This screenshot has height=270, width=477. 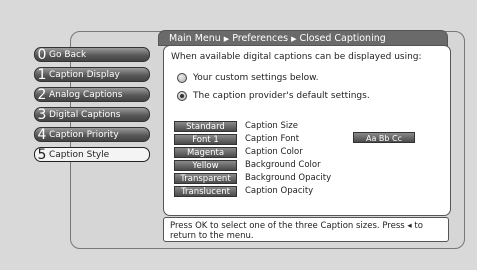 What do you see at coordinates (205, 126) in the screenshot?
I see `caption-size-button: Standard` at bounding box center [205, 126].